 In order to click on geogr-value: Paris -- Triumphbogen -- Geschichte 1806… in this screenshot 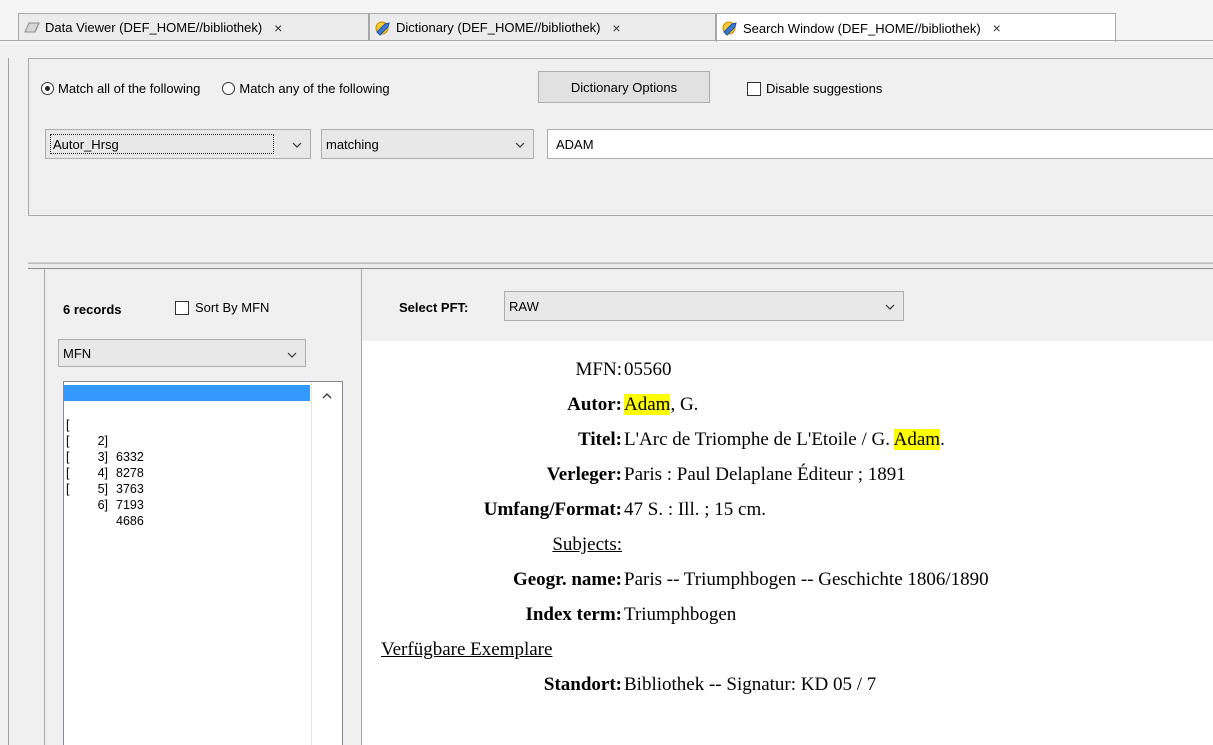, I will do `click(806, 579)`.